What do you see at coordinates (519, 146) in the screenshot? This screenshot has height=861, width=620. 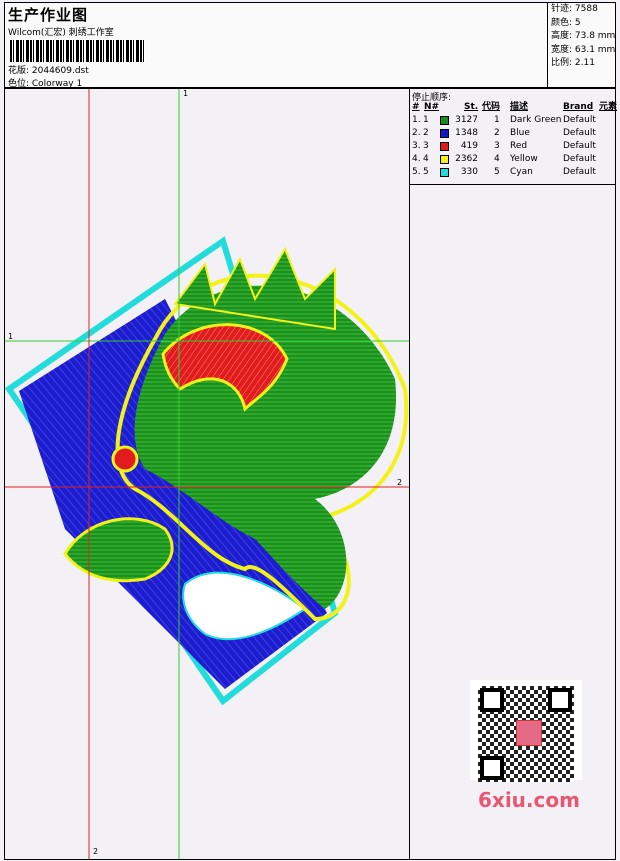 I see `row-desc: Red` at bounding box center [519, 146].